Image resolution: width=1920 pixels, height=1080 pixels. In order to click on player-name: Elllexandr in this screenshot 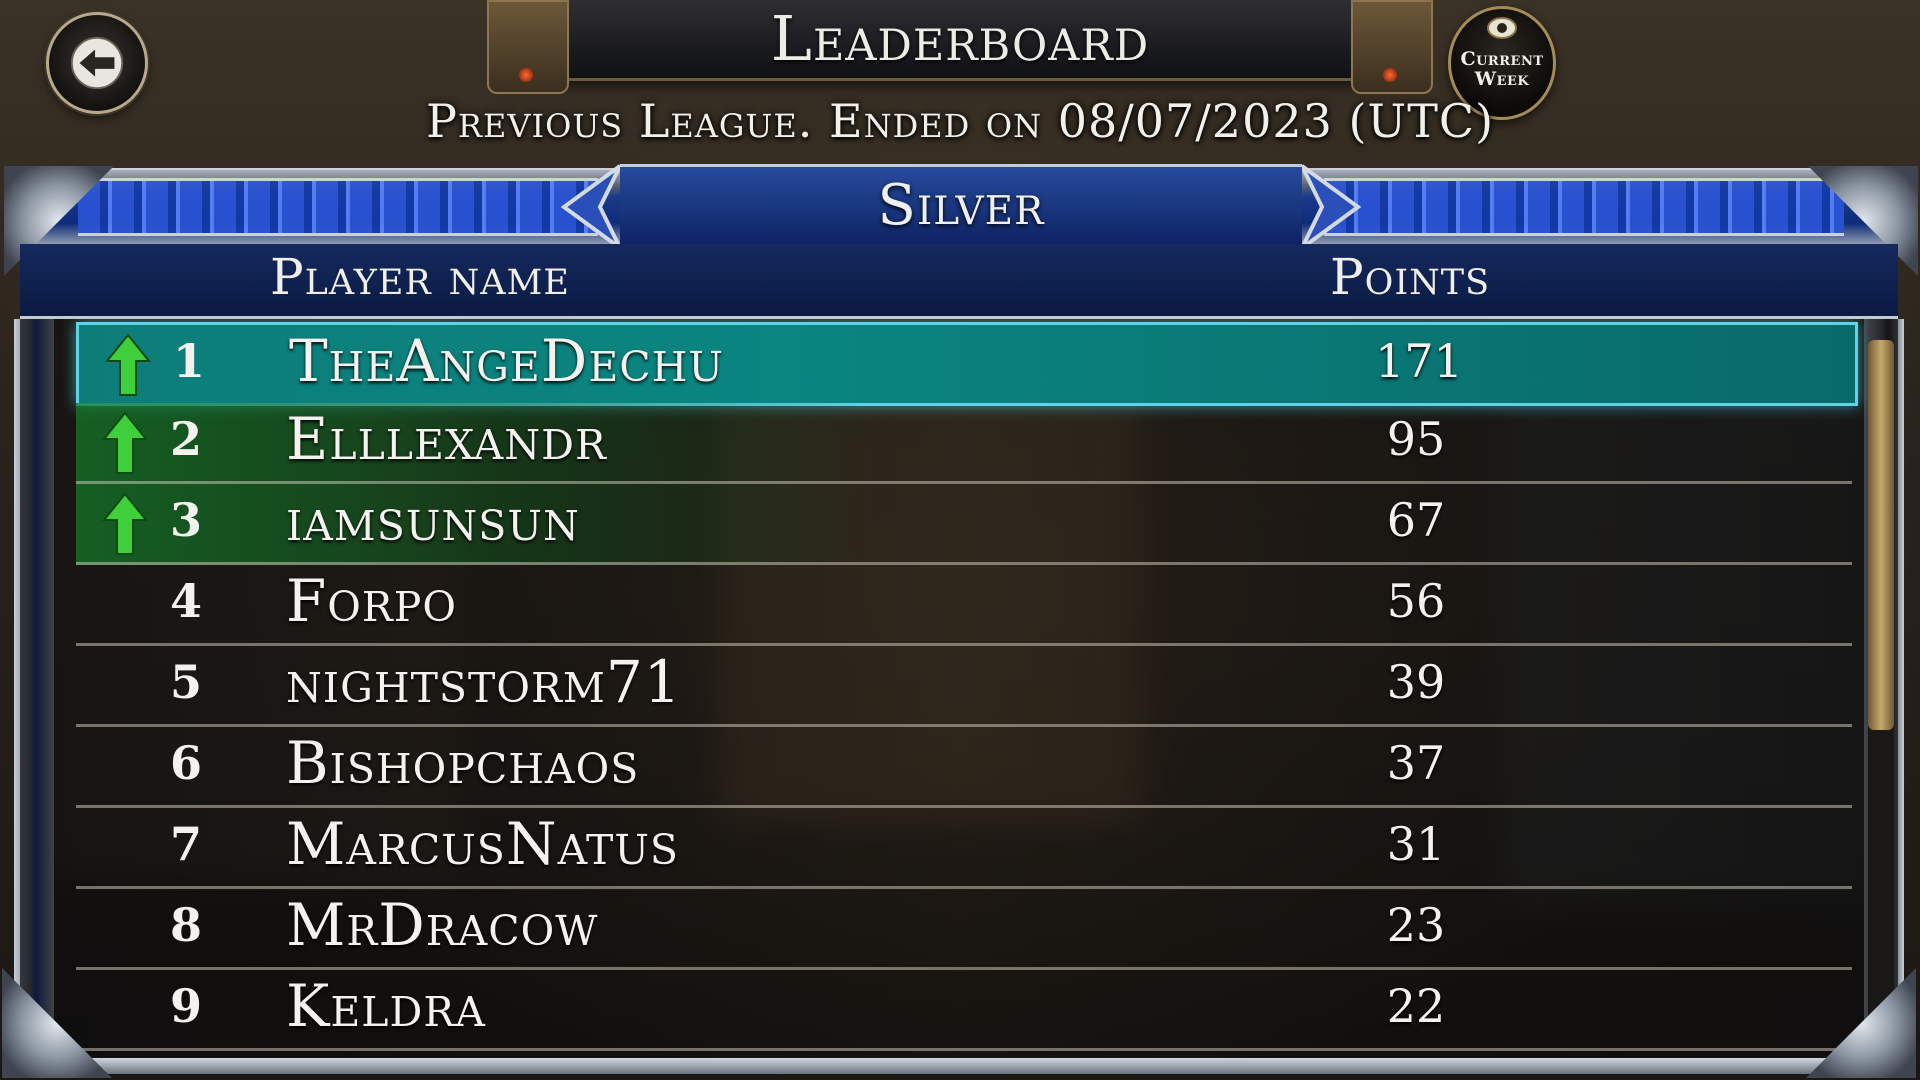, I will do `click(446, 439)`.